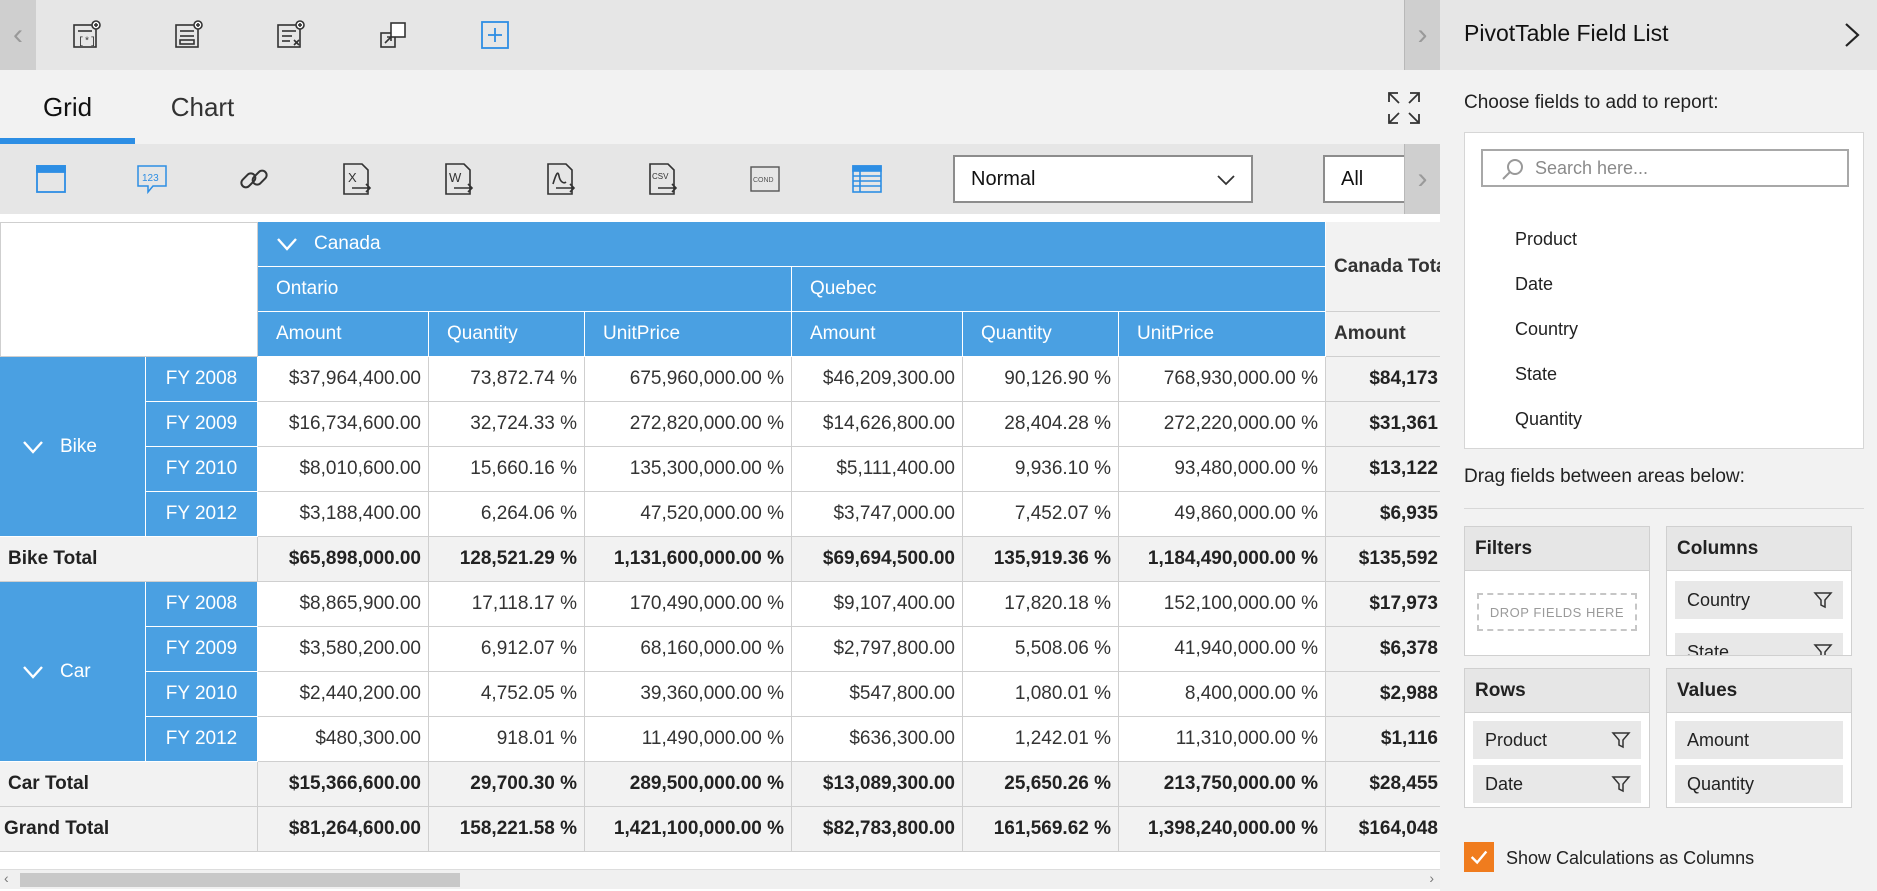  What do you see at coordinates (688, 559) in the screenshot?
I see `subtotal-cell: 1,131,600,000.00 %` at bounding box center [688, 559].